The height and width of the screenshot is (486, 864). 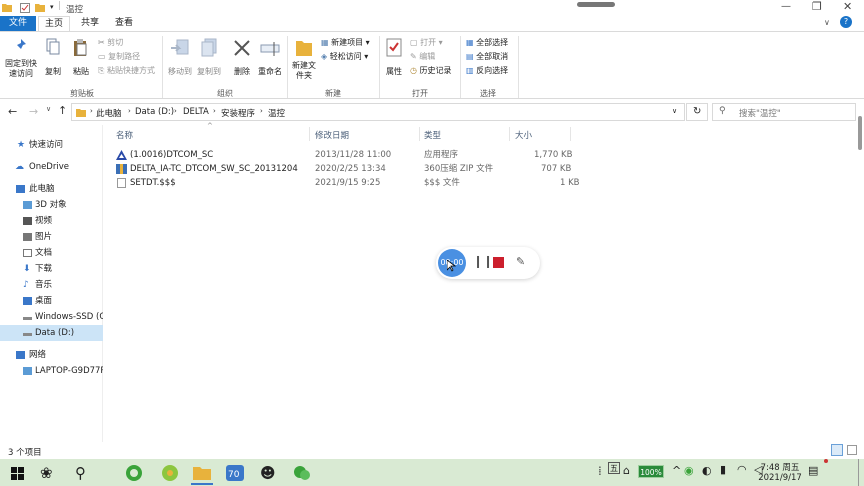 What do you see at coordinates (196, 112) in the screenshot?
I see `crumb-delta: DELTA` at bounding box center [196, 112].